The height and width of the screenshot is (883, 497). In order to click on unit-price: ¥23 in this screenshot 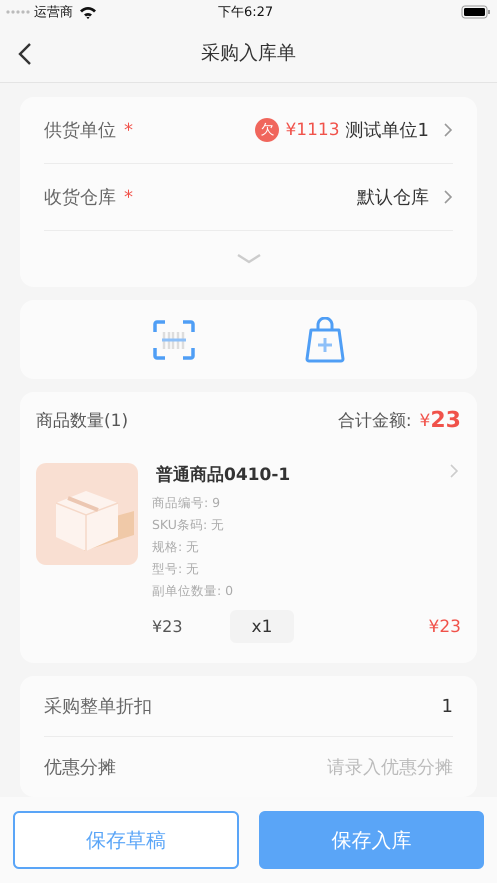, I will do `click(168, 626)`.